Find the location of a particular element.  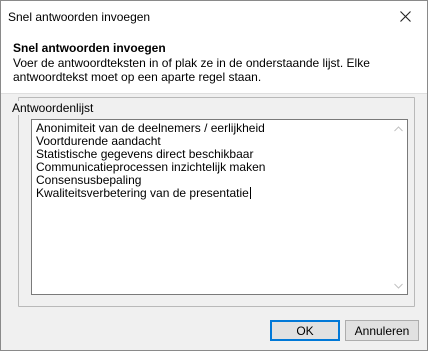

chevron-down-icon is located at coordinates (398, 286).